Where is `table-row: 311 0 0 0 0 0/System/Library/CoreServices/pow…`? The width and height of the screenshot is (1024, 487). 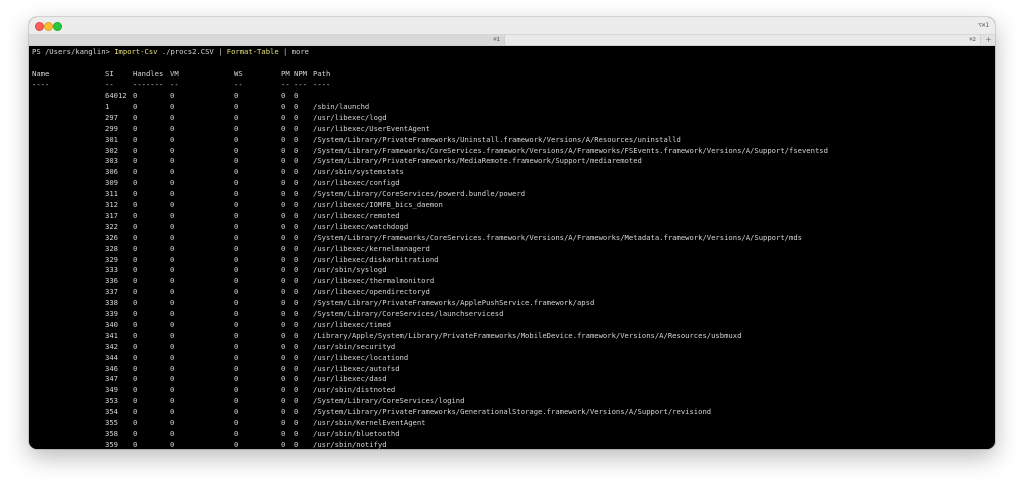
table-row: 311 0 0 0 0 0/System/Library/CoreServices/pow… is located at coordinates (512, 194).